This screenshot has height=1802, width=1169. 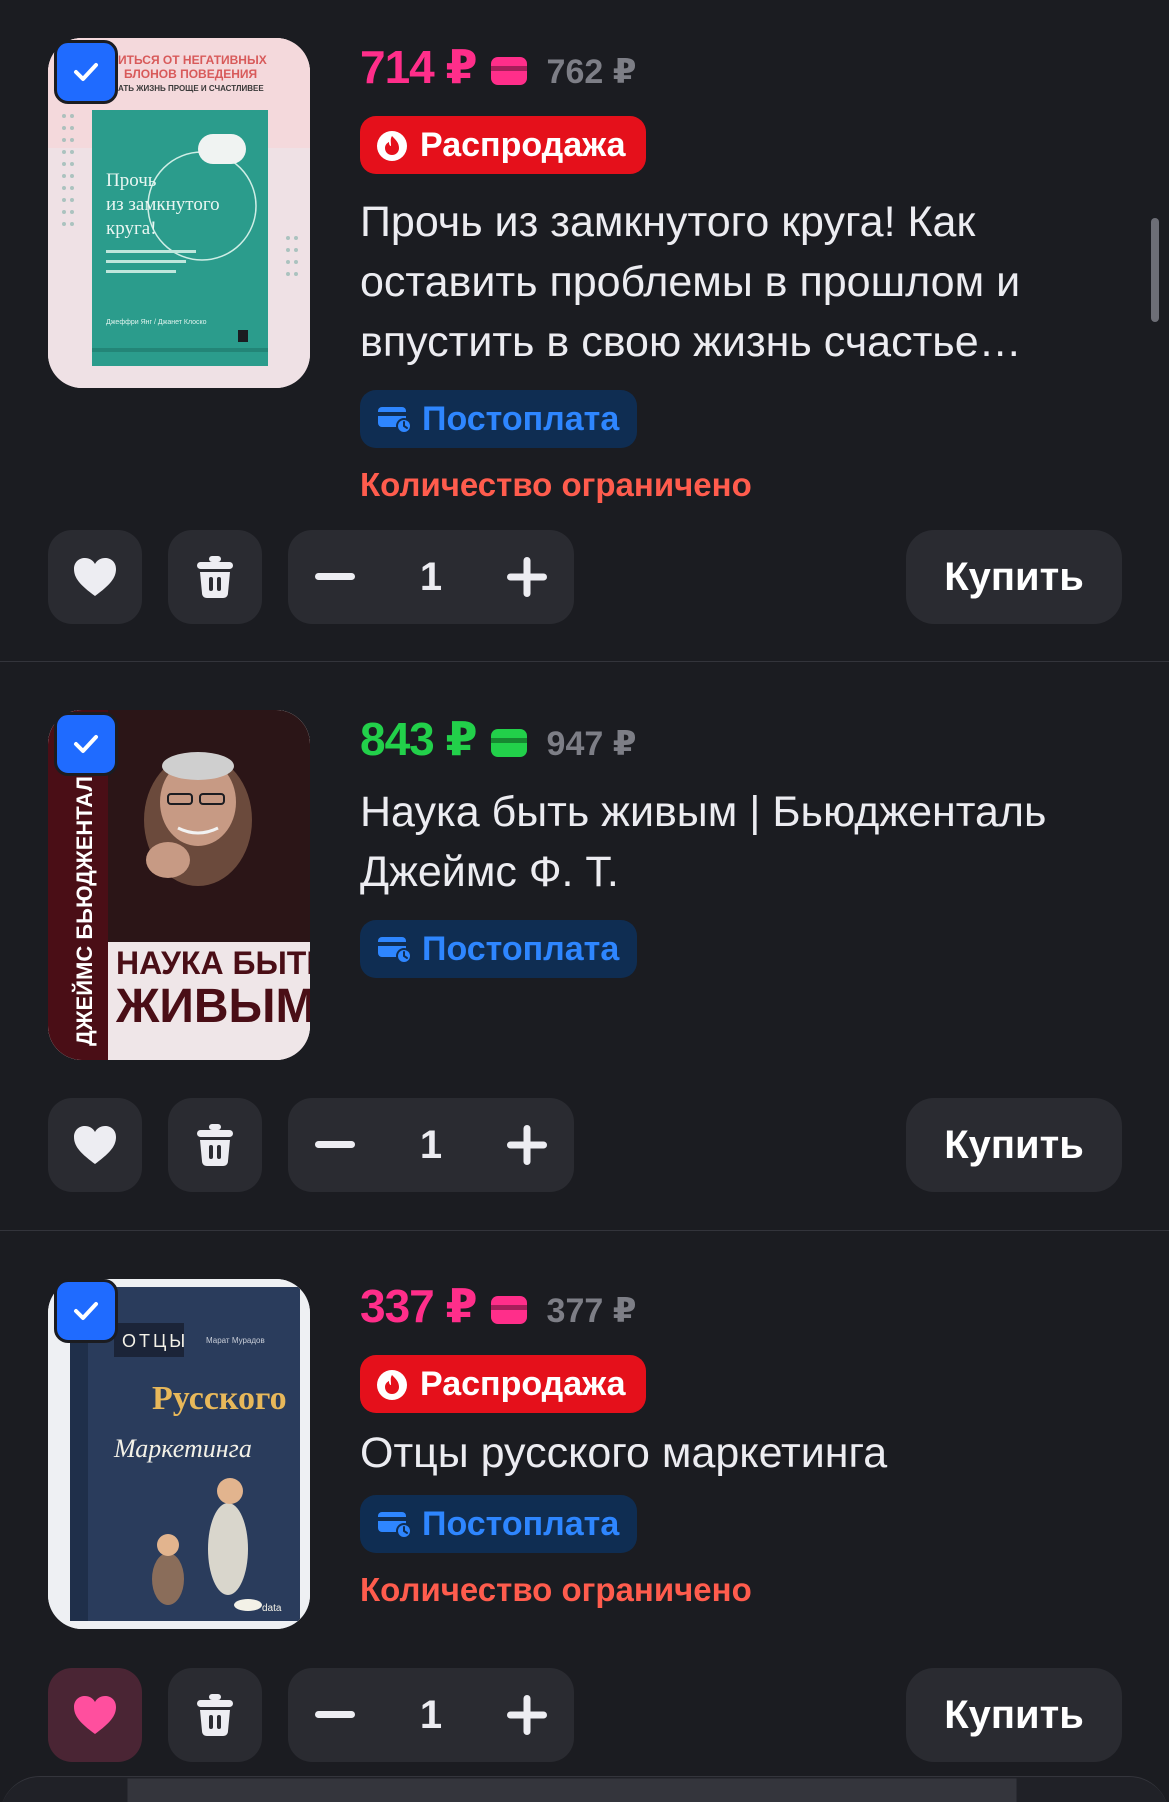 I want to click on cover-spine-text: ДЖЕЙМС БЬЮДЖЕНТАЛЬ, so click(x=84, y=903).